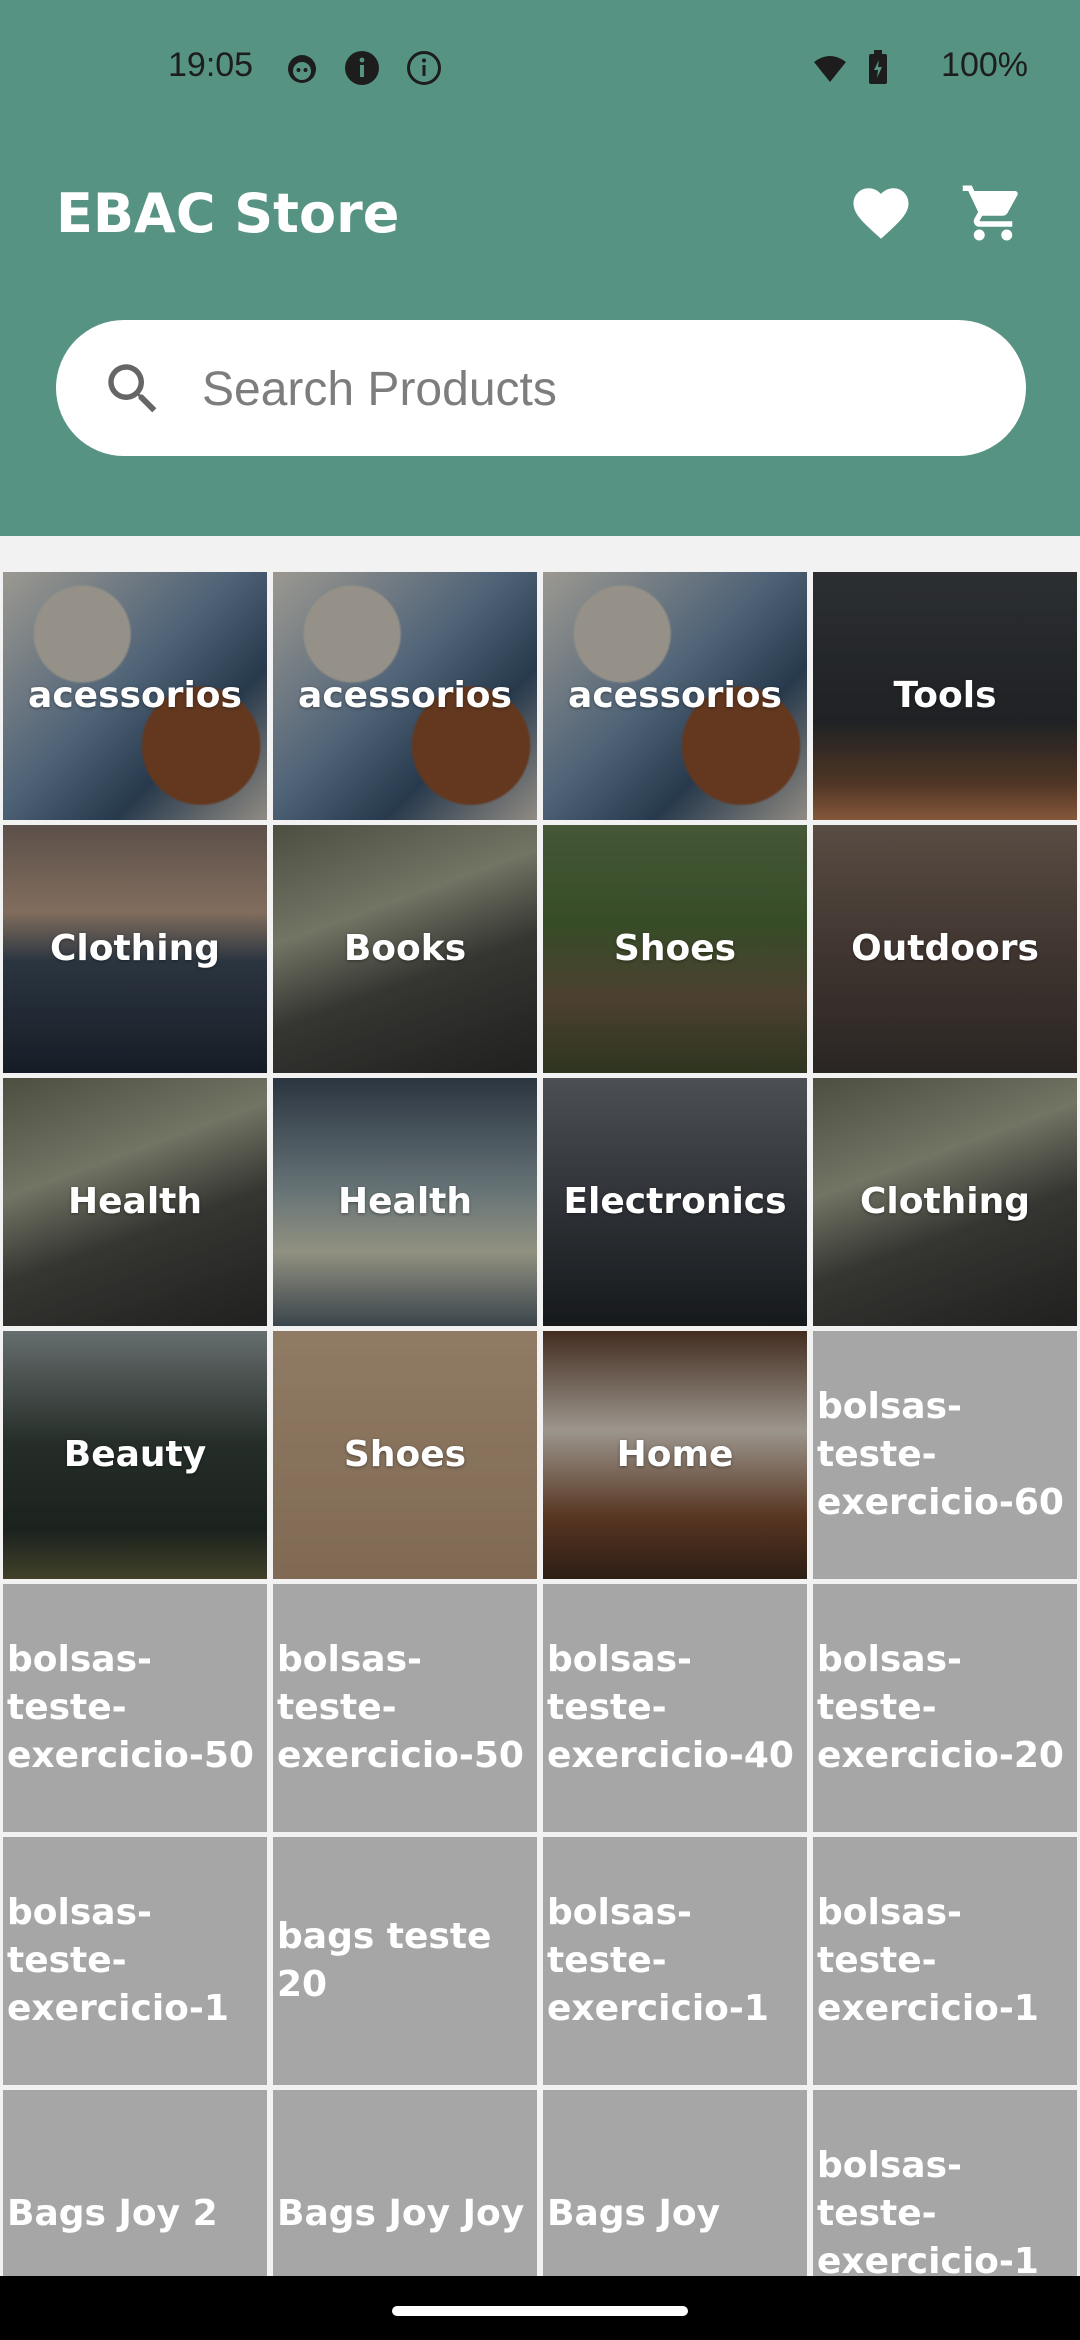 The width and height of the screenshot is (1080, 2340). I want to click on category-label: bolsas-teste-exercicio-20, so click(940, 1707).